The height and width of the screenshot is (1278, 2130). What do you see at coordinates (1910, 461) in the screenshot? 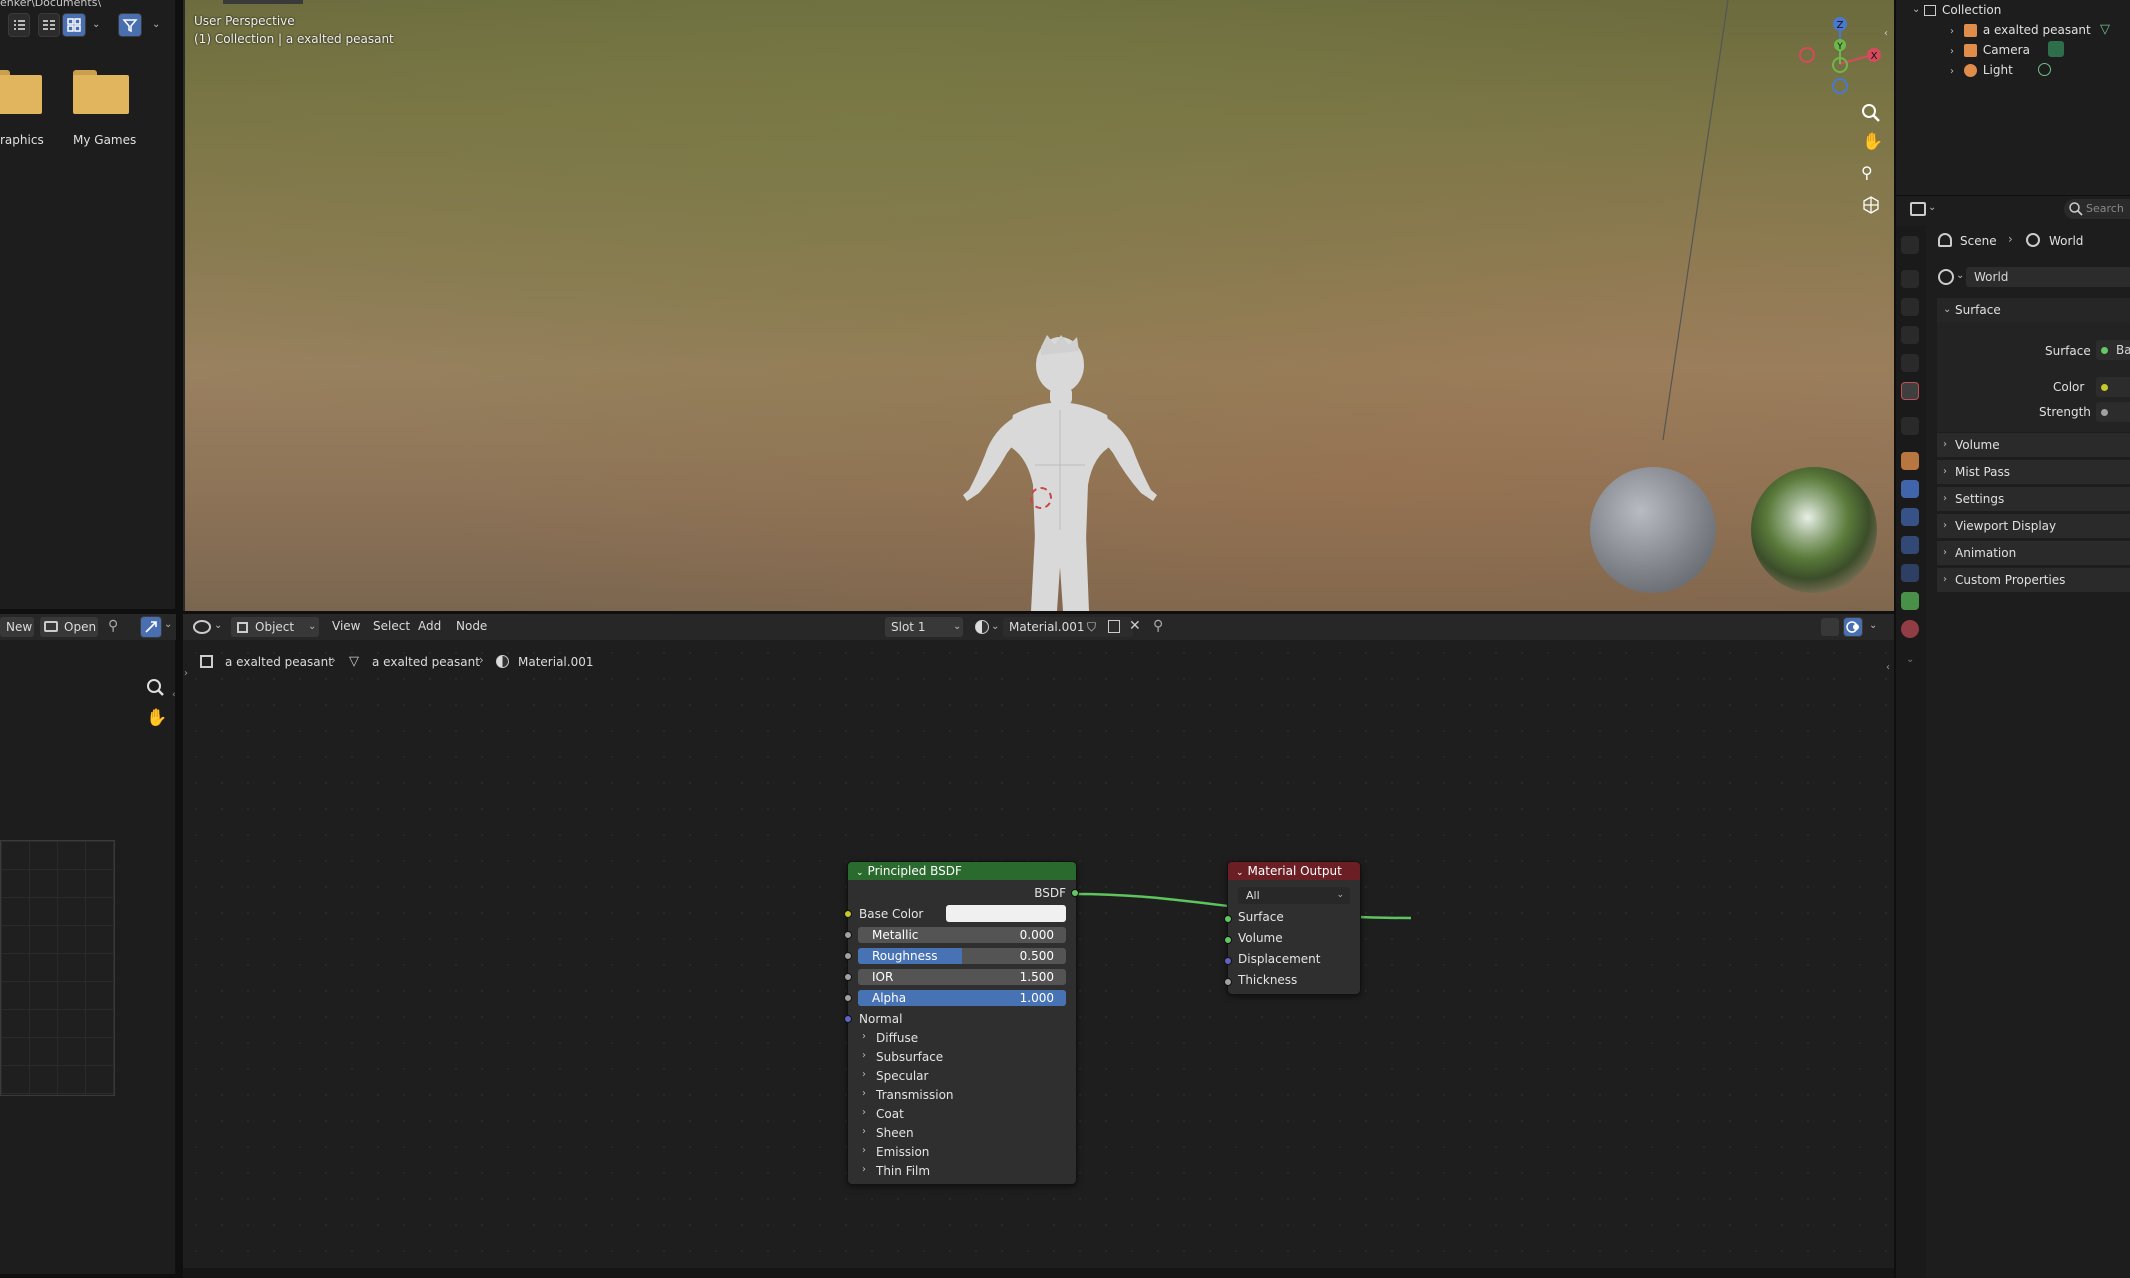
I see `object-tab-icon` at bounding box center [1910, 461].